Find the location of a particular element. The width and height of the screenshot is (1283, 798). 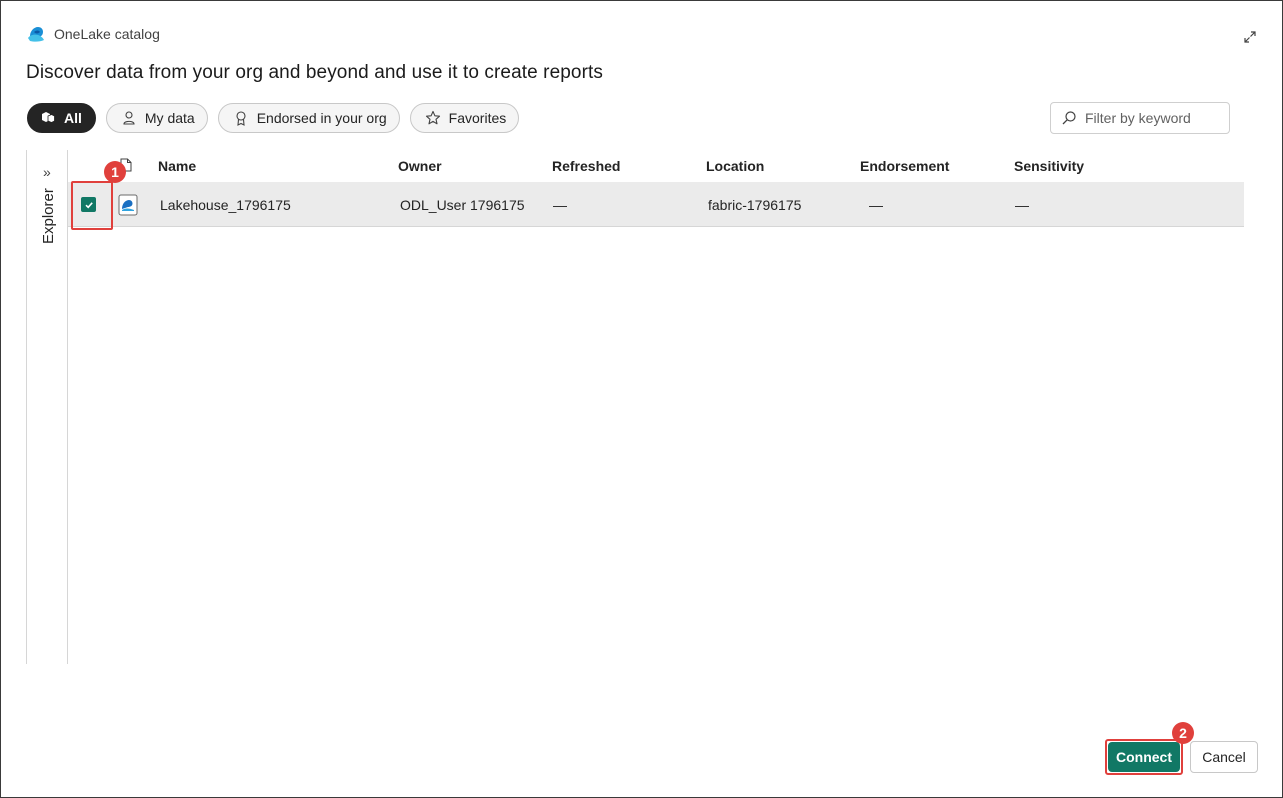

filter-endorsed-label: Endorsed in your org is located at coordinates (321, 118).